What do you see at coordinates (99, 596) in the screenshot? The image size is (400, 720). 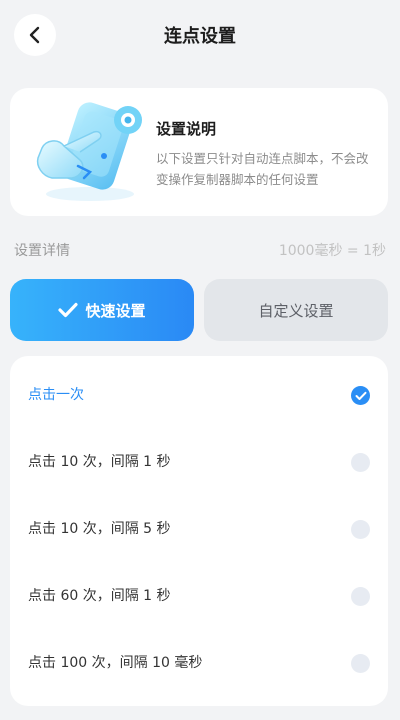 I see `option-label: 点击 60 次，间隔 1 秒` at bounding box center [99, 596].